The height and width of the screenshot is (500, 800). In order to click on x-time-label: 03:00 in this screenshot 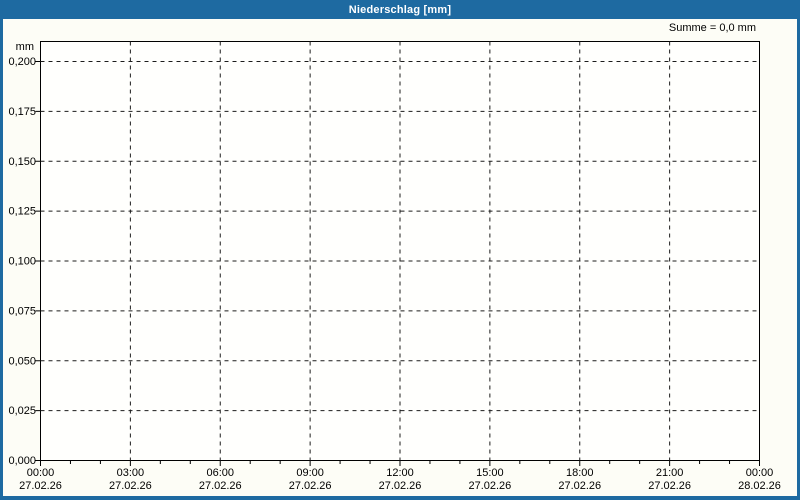, I will do `click(131, 473)`.